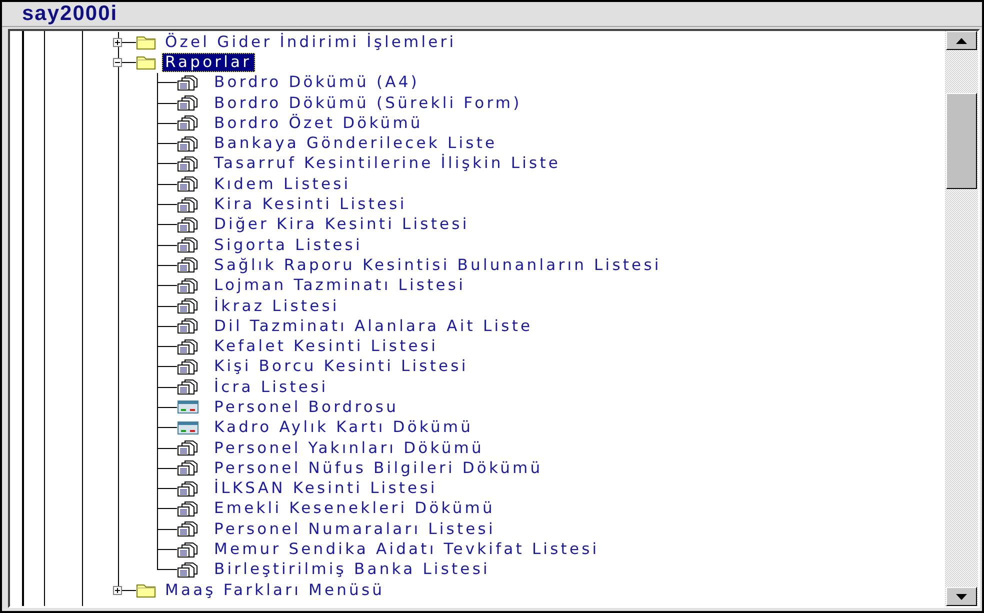  I want to click on tree-item: Bordro Dökümü (Sürekli Form), so click(368, 103).